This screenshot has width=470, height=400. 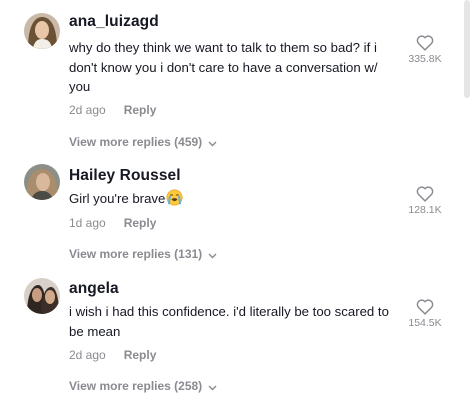 I want to click on view-more-replies-button: View more replies (258), so click(x=143, y=386).